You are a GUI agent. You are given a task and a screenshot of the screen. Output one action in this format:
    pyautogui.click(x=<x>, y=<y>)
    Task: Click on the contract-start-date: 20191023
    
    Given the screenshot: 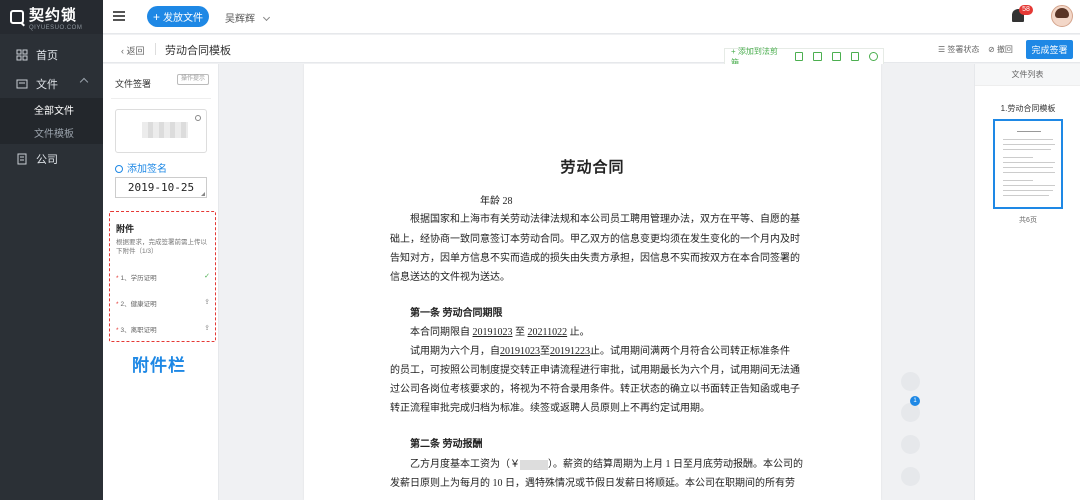 What is the action you would take?
    pyautogui.click(x=492, y=332)
    